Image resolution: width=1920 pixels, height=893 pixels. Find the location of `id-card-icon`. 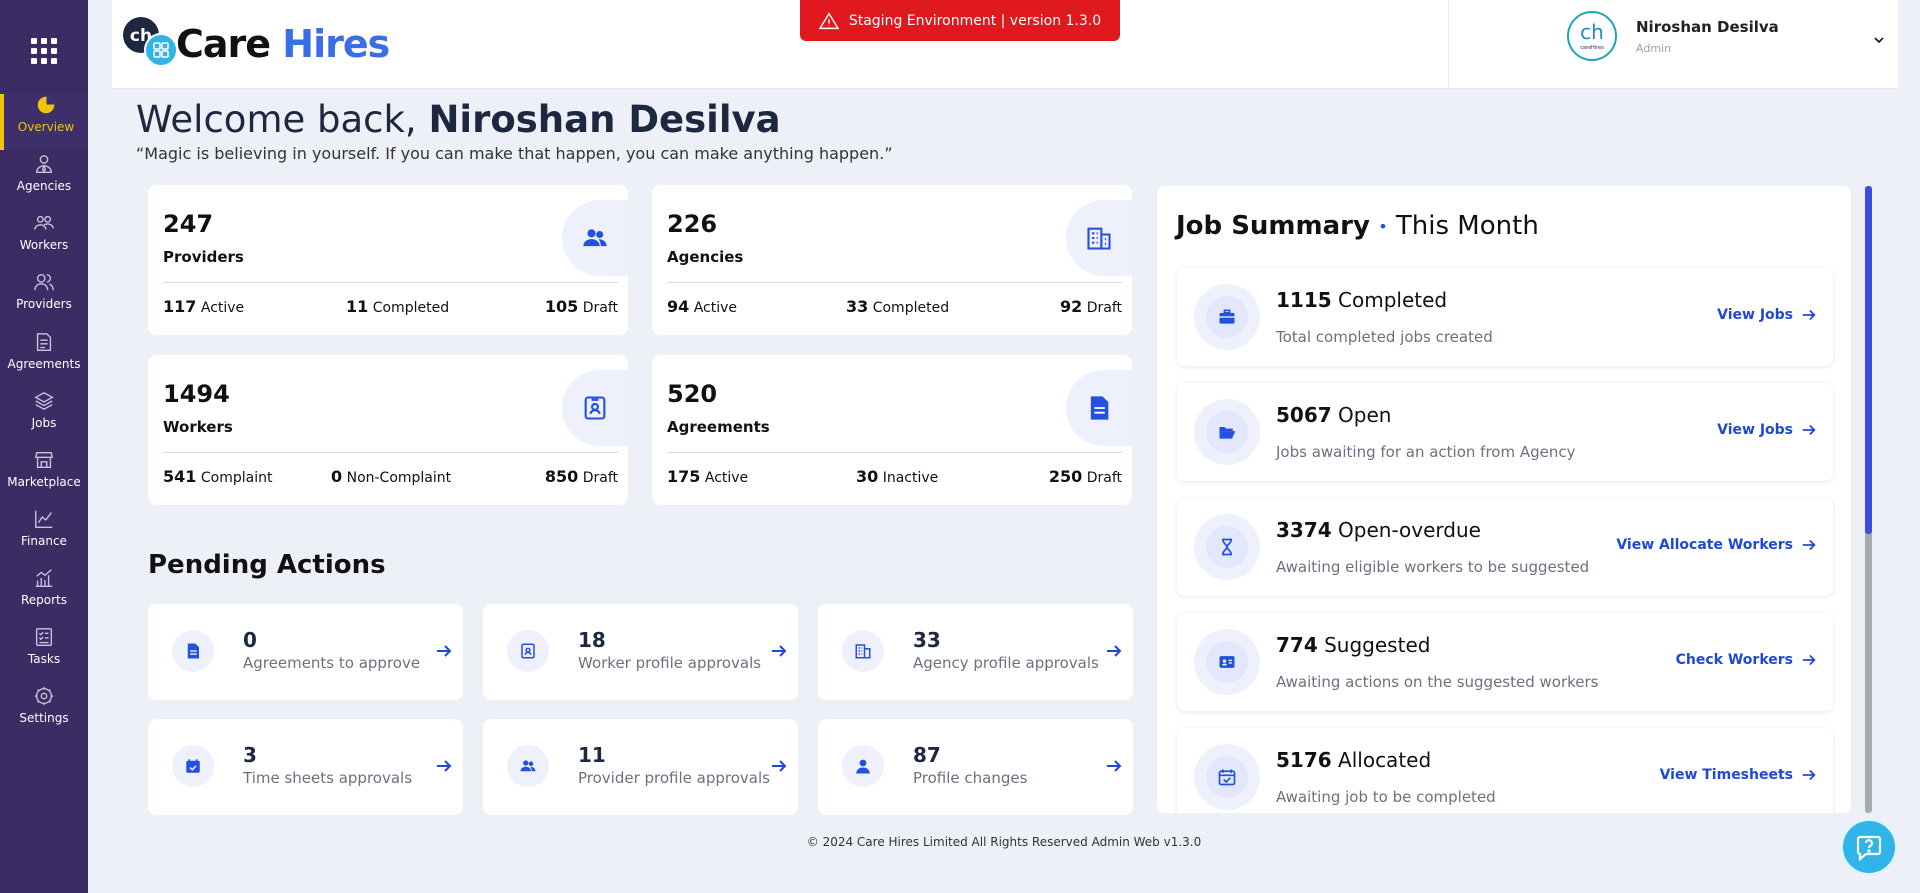

id-card-icon is located at coordinates (1227, 662).